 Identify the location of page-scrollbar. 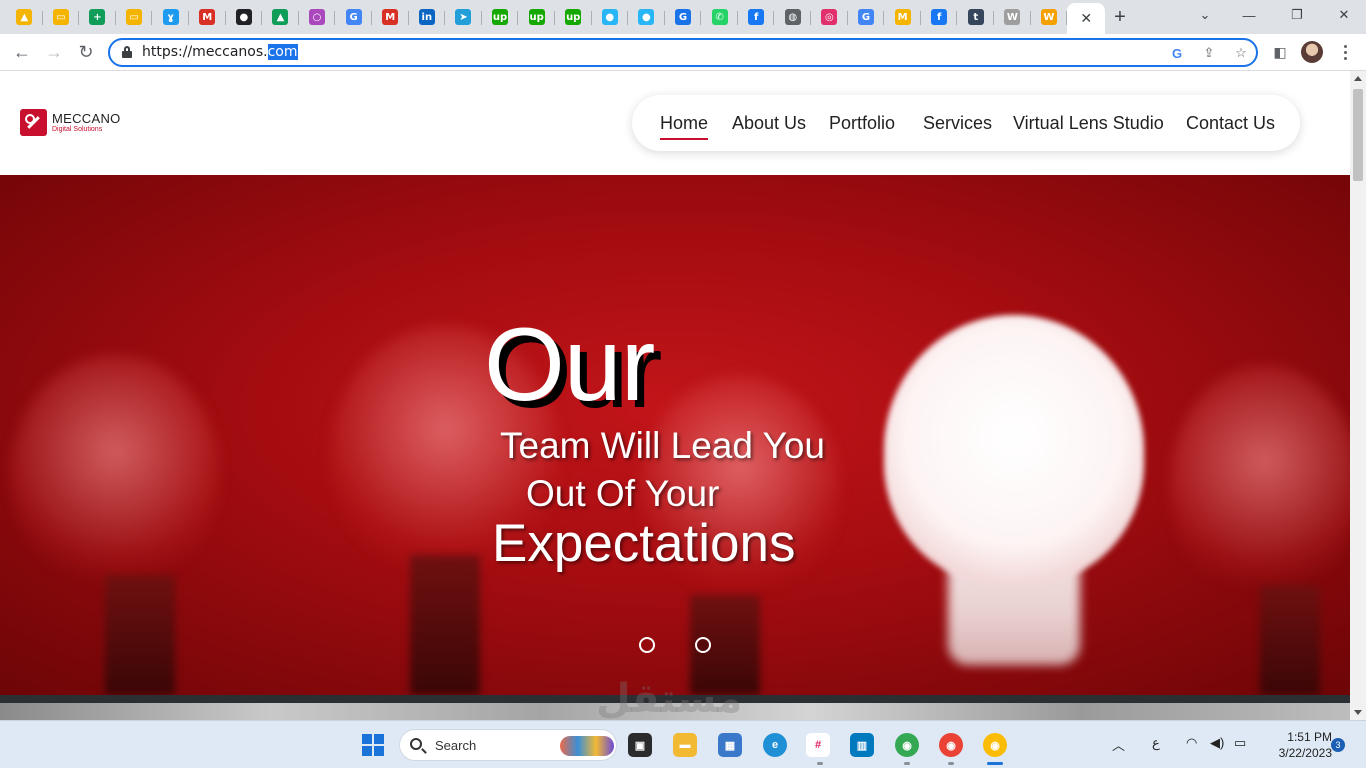
(1358, 395).